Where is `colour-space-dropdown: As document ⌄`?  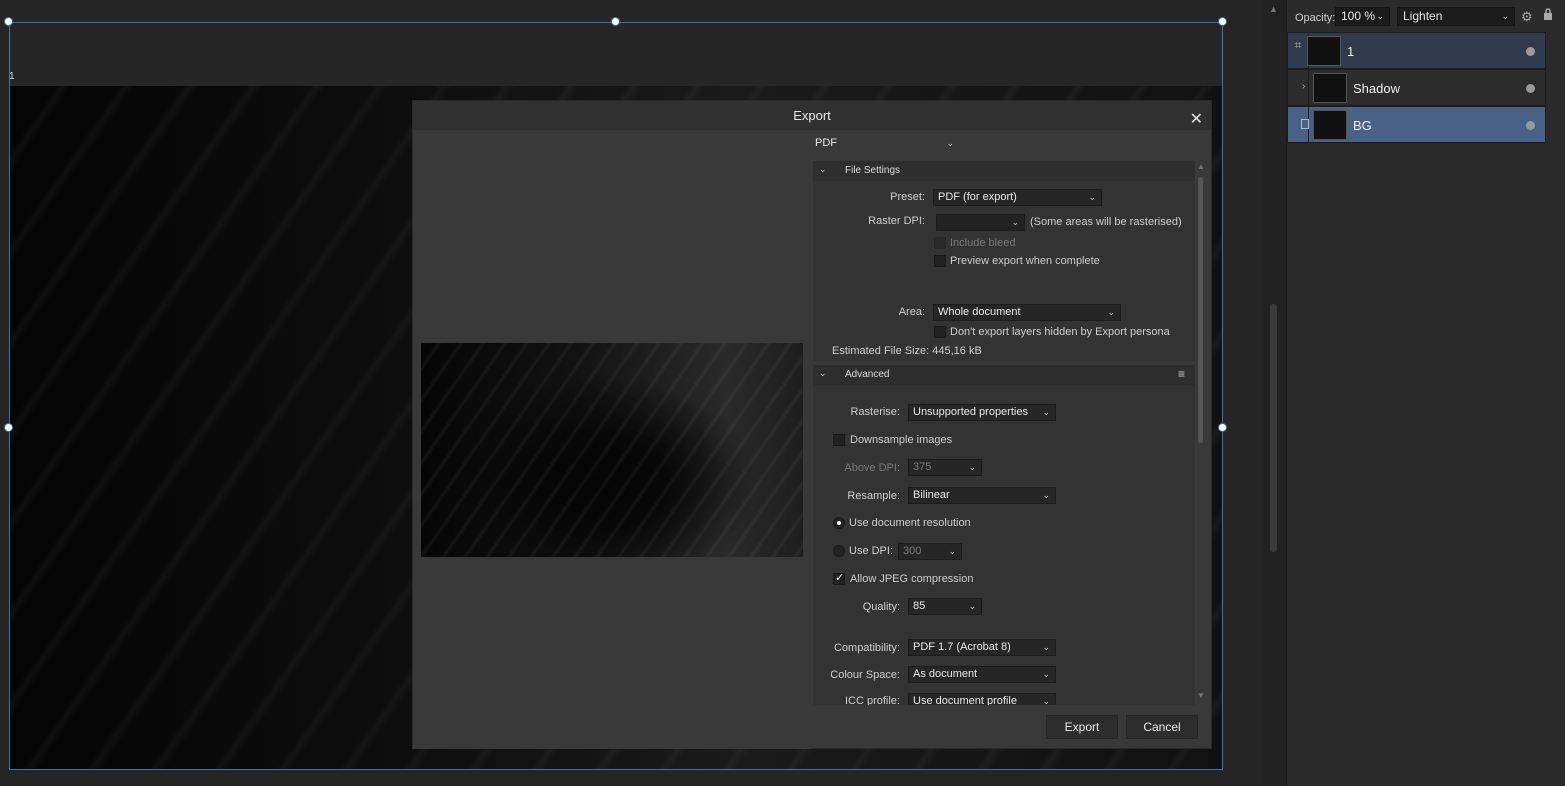
colour-space-dropdown: As document ⌄ is located at coordinates (982, 674).